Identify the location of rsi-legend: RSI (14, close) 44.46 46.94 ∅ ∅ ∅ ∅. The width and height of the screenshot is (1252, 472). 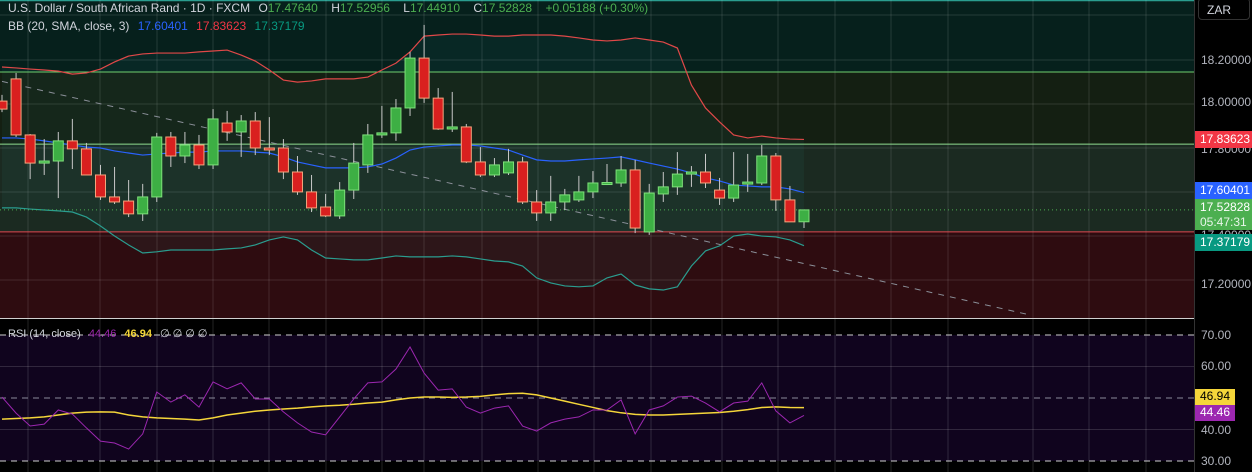
(110, 333).